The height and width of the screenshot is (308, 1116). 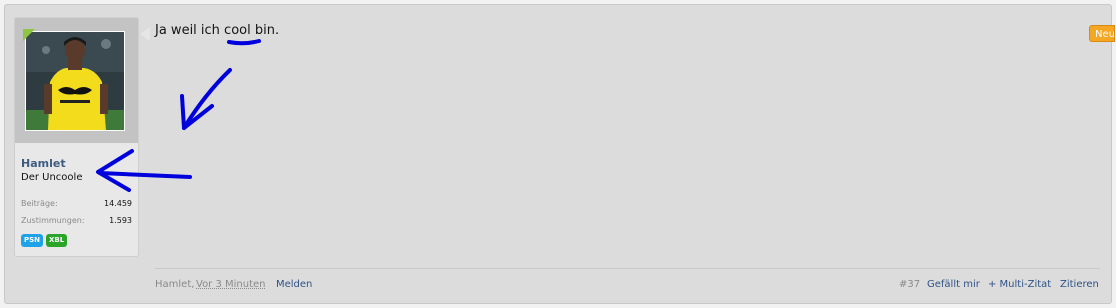 I want to click on stat-label-likes: Zustimmungen:, so click(x=53, y=220).